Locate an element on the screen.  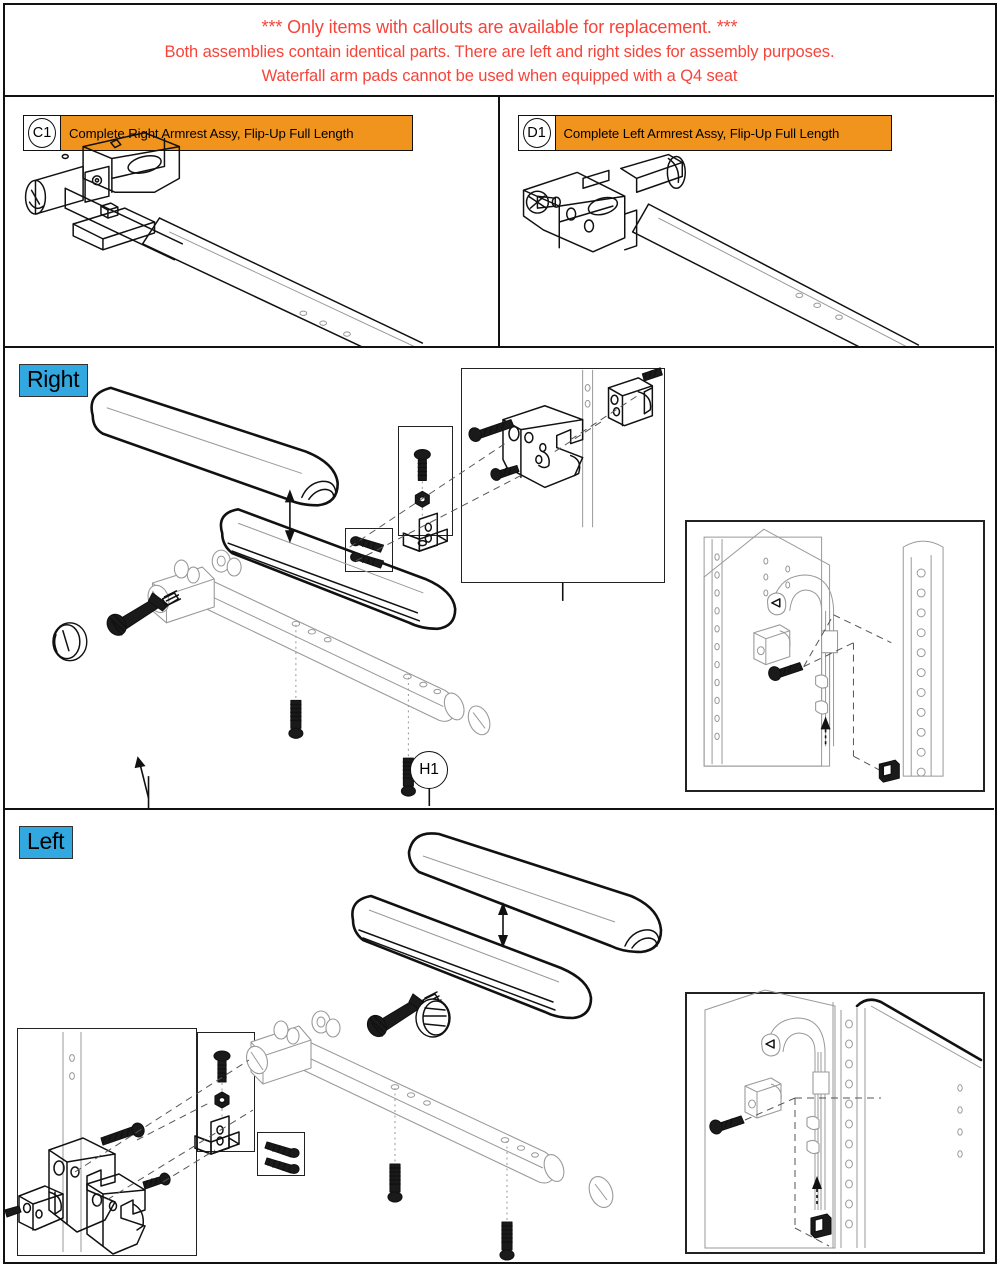
inset-h1-left is located at coordinates (226, 1092).